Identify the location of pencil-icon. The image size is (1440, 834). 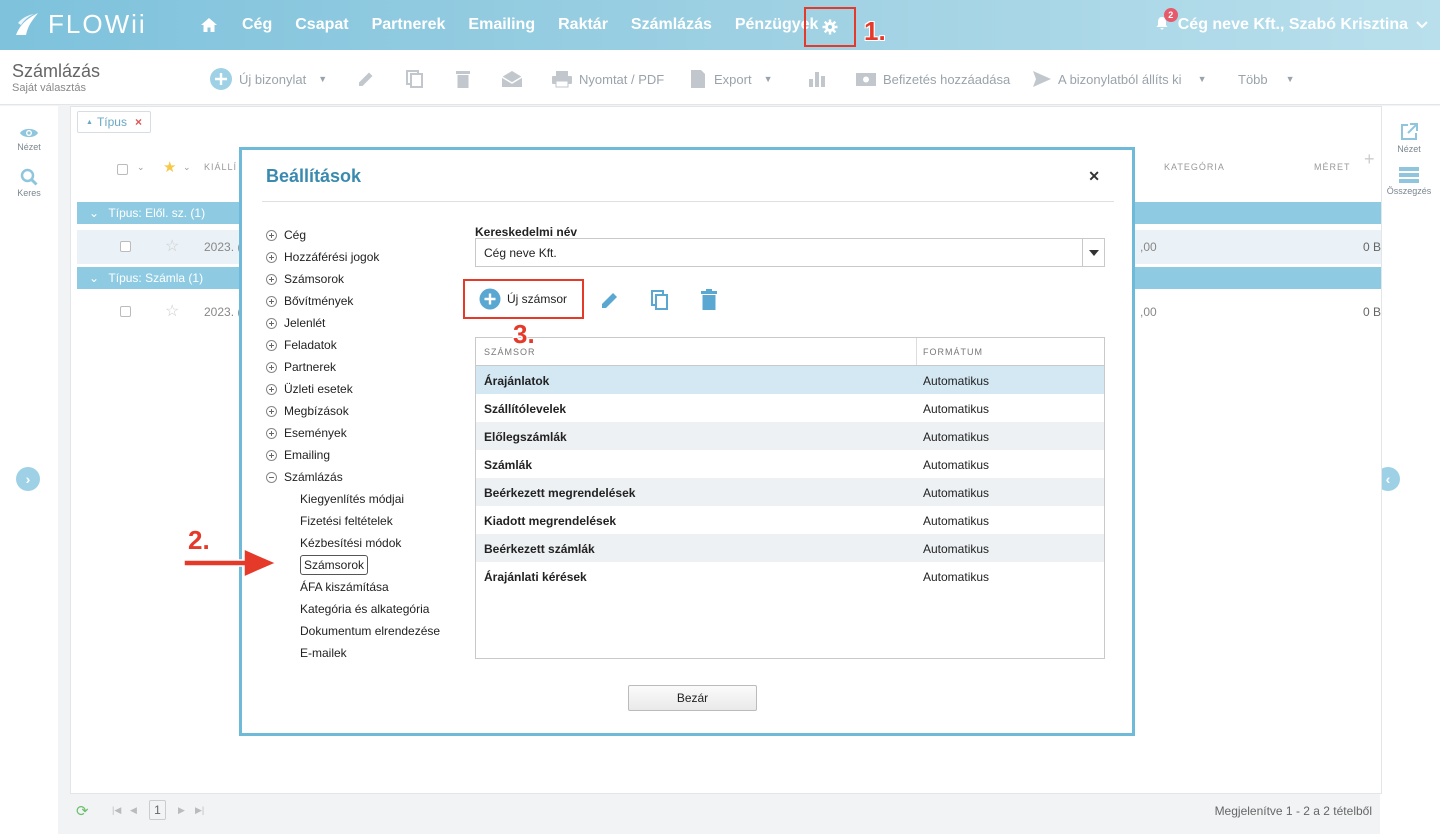
(610, 300).